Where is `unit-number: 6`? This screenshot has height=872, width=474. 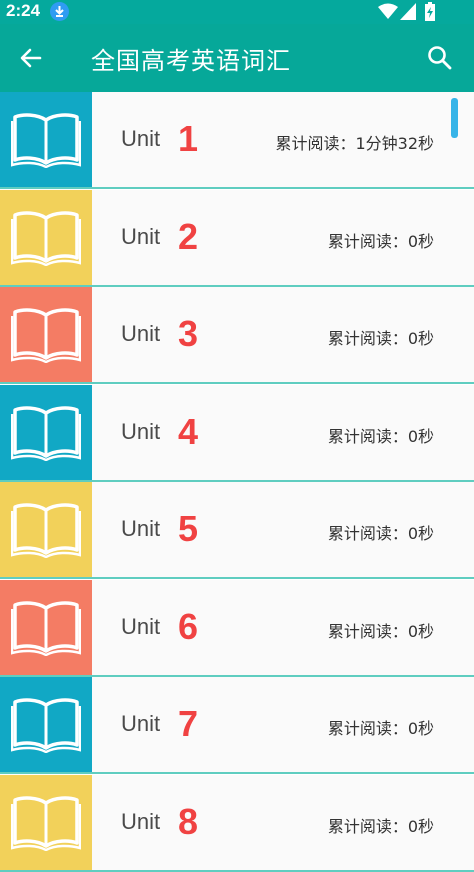
unit-number: 6 is located at coordinates (188, 626).